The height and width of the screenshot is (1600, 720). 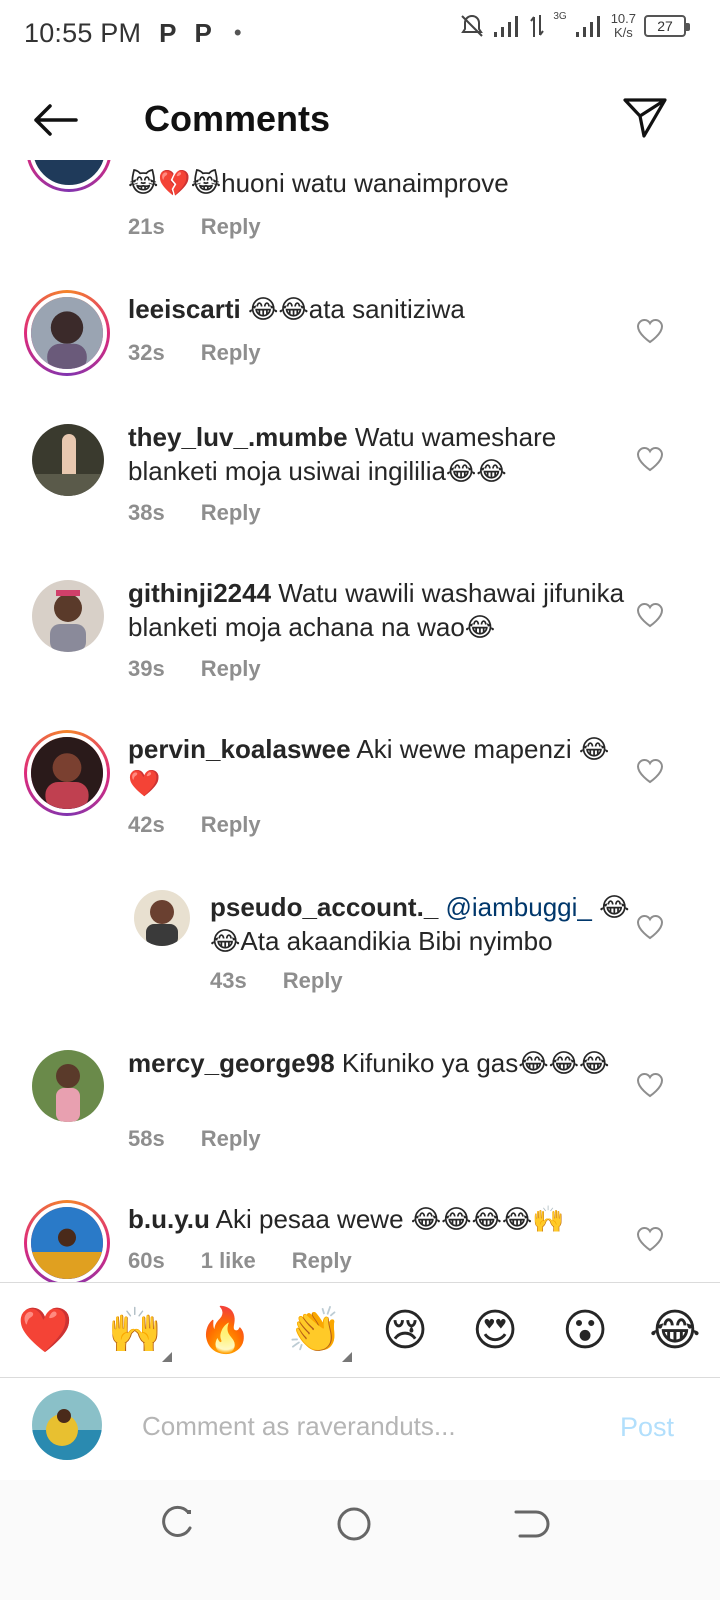 I want to click on back-nav-icon, so click(x=530, y=1524).